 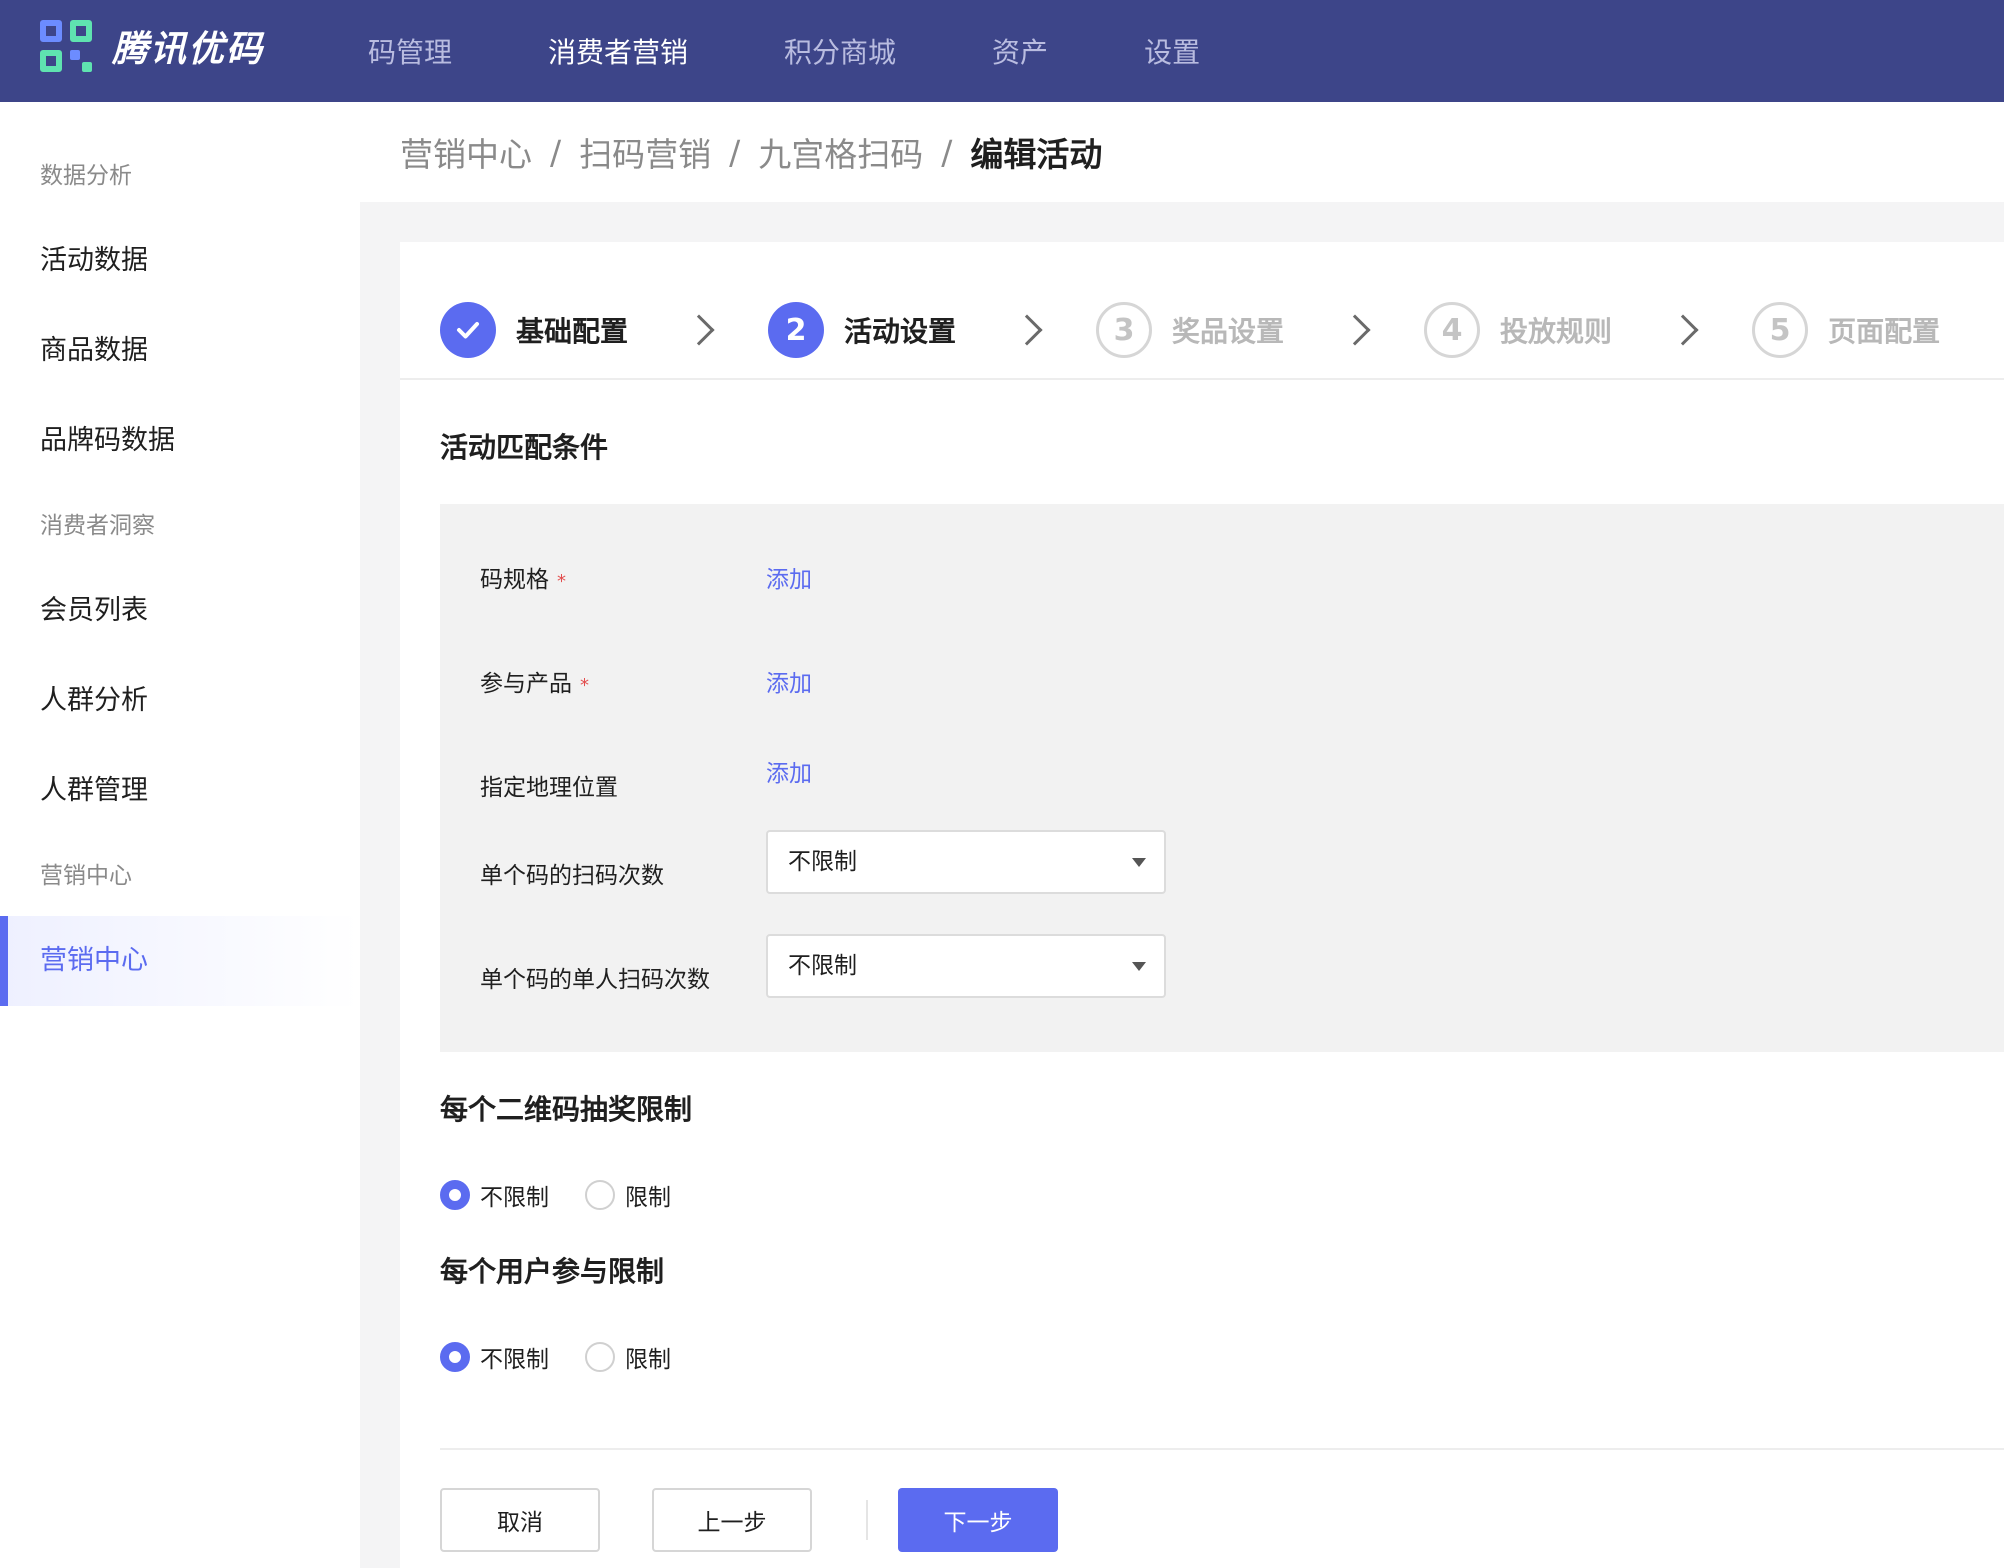 I want to click on qr-limit-radio-unlimited: 不限制, so click(x=494, y=1195).